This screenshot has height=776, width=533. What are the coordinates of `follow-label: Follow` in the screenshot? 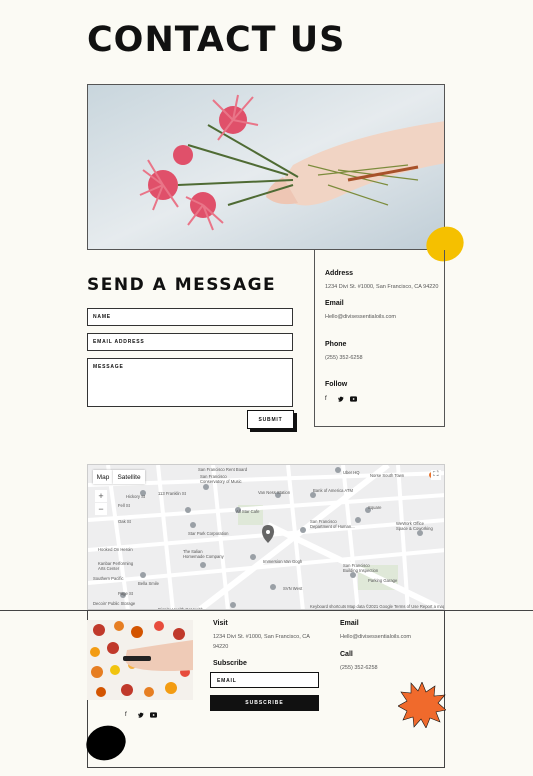 It's located at (336, 384).